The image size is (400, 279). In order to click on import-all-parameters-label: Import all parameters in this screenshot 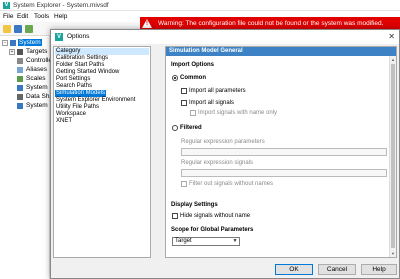, I will do `click(217, 91)`.